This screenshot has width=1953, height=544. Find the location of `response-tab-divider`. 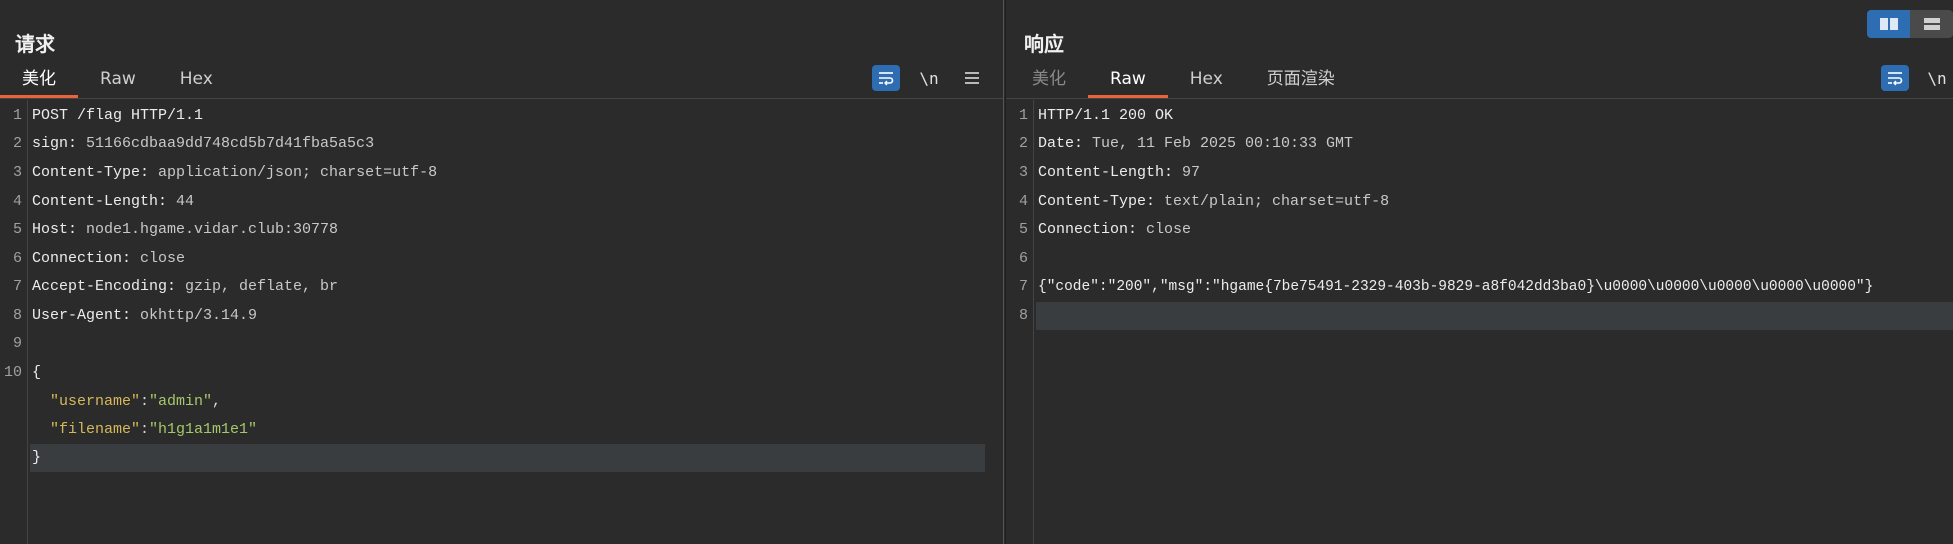

response-tab-divider is located at coordinates (1479, 98).